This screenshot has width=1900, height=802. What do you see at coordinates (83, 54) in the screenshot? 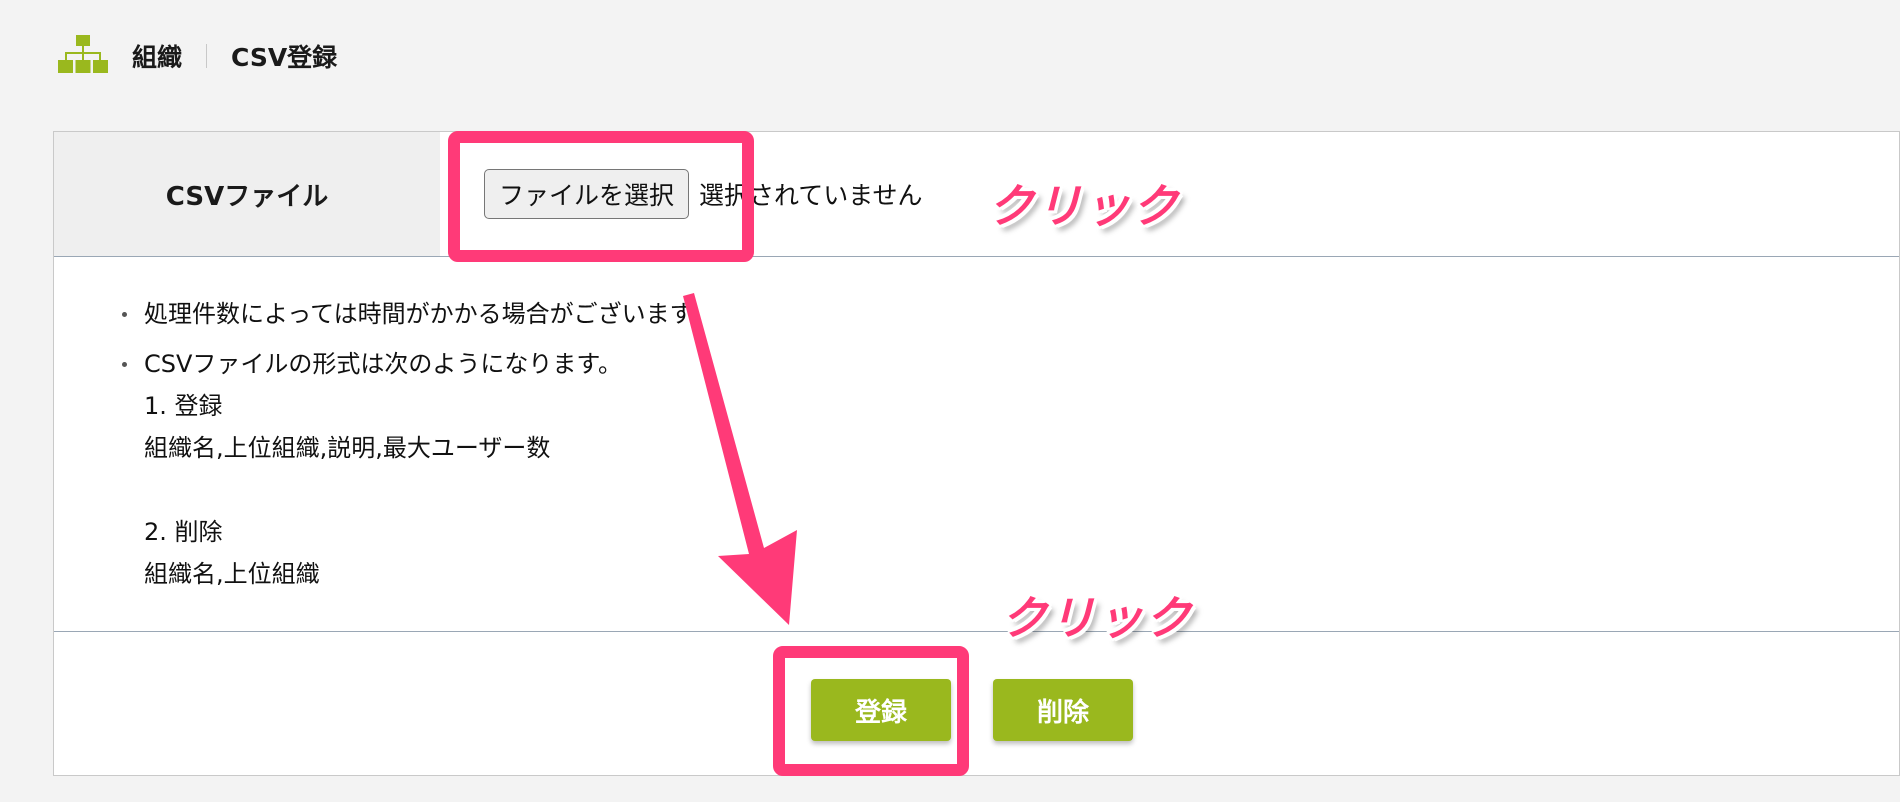
I see `org-chart-icon` at bounding box center [83, 54].